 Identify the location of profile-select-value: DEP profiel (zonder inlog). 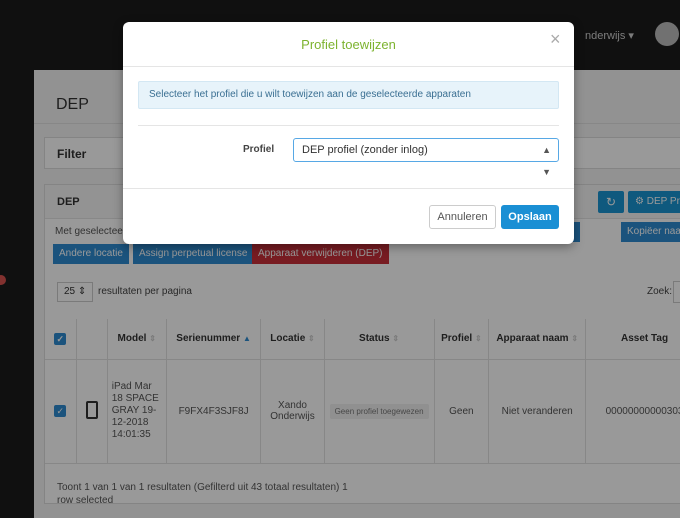
(365, 150).